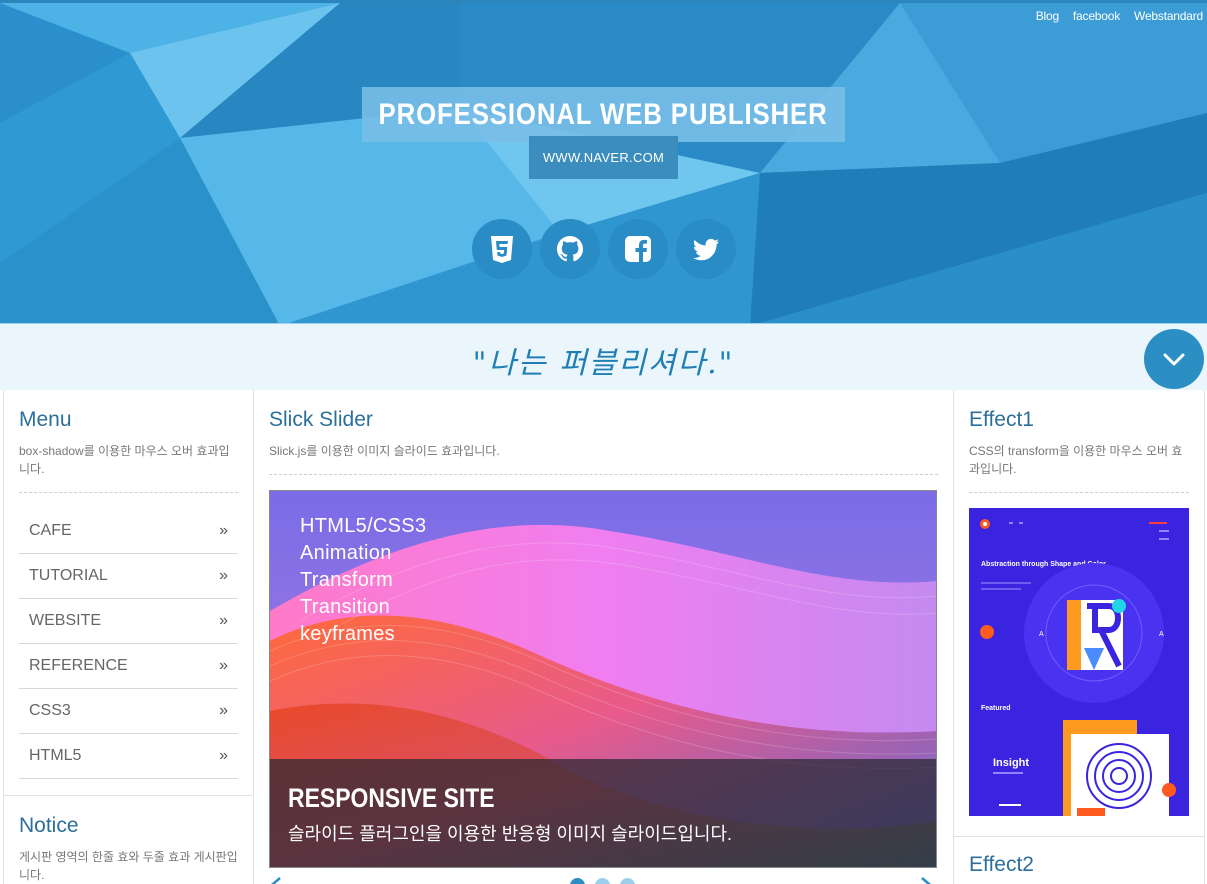 This screenshot has width=1207, height=884. I want to click on twitter-icon, so click(705, 249).